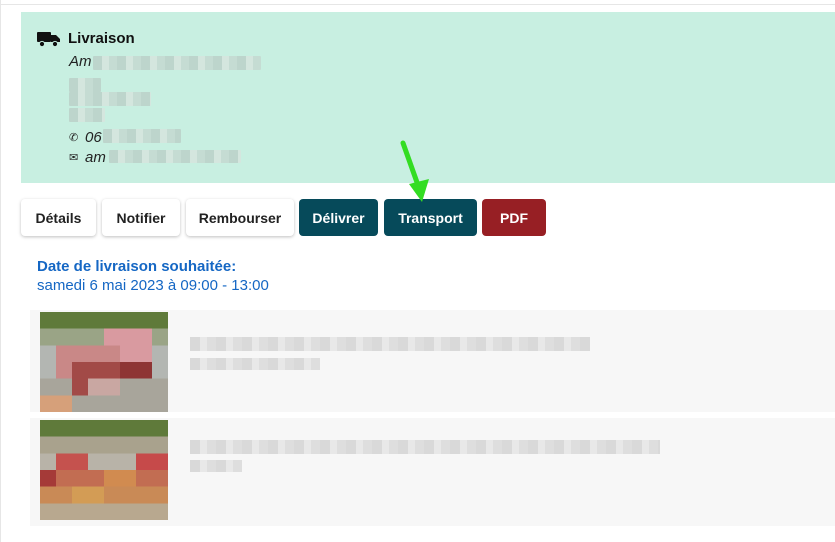 The image size is (835, 542). Describe the element at coordinates (95, 157) in the screenshot. I see `recipient-email: am` at that location.